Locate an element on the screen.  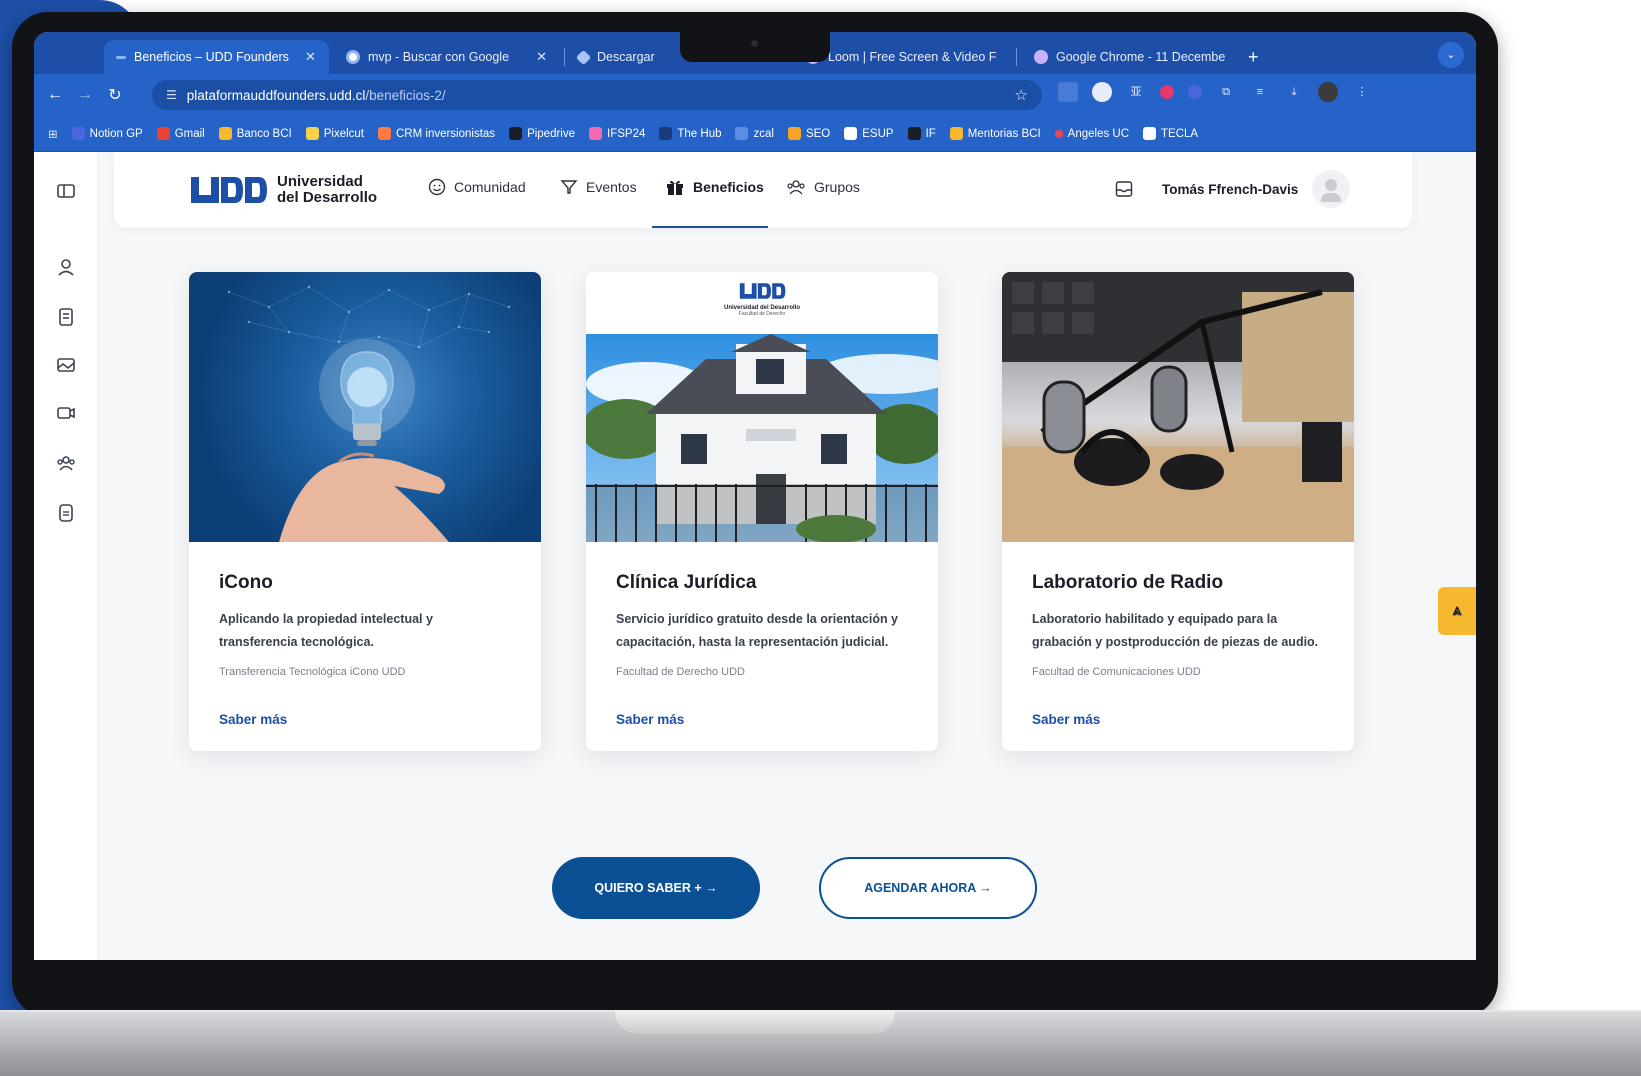
laptop-base-notch is located at coordinates (755, 1022).